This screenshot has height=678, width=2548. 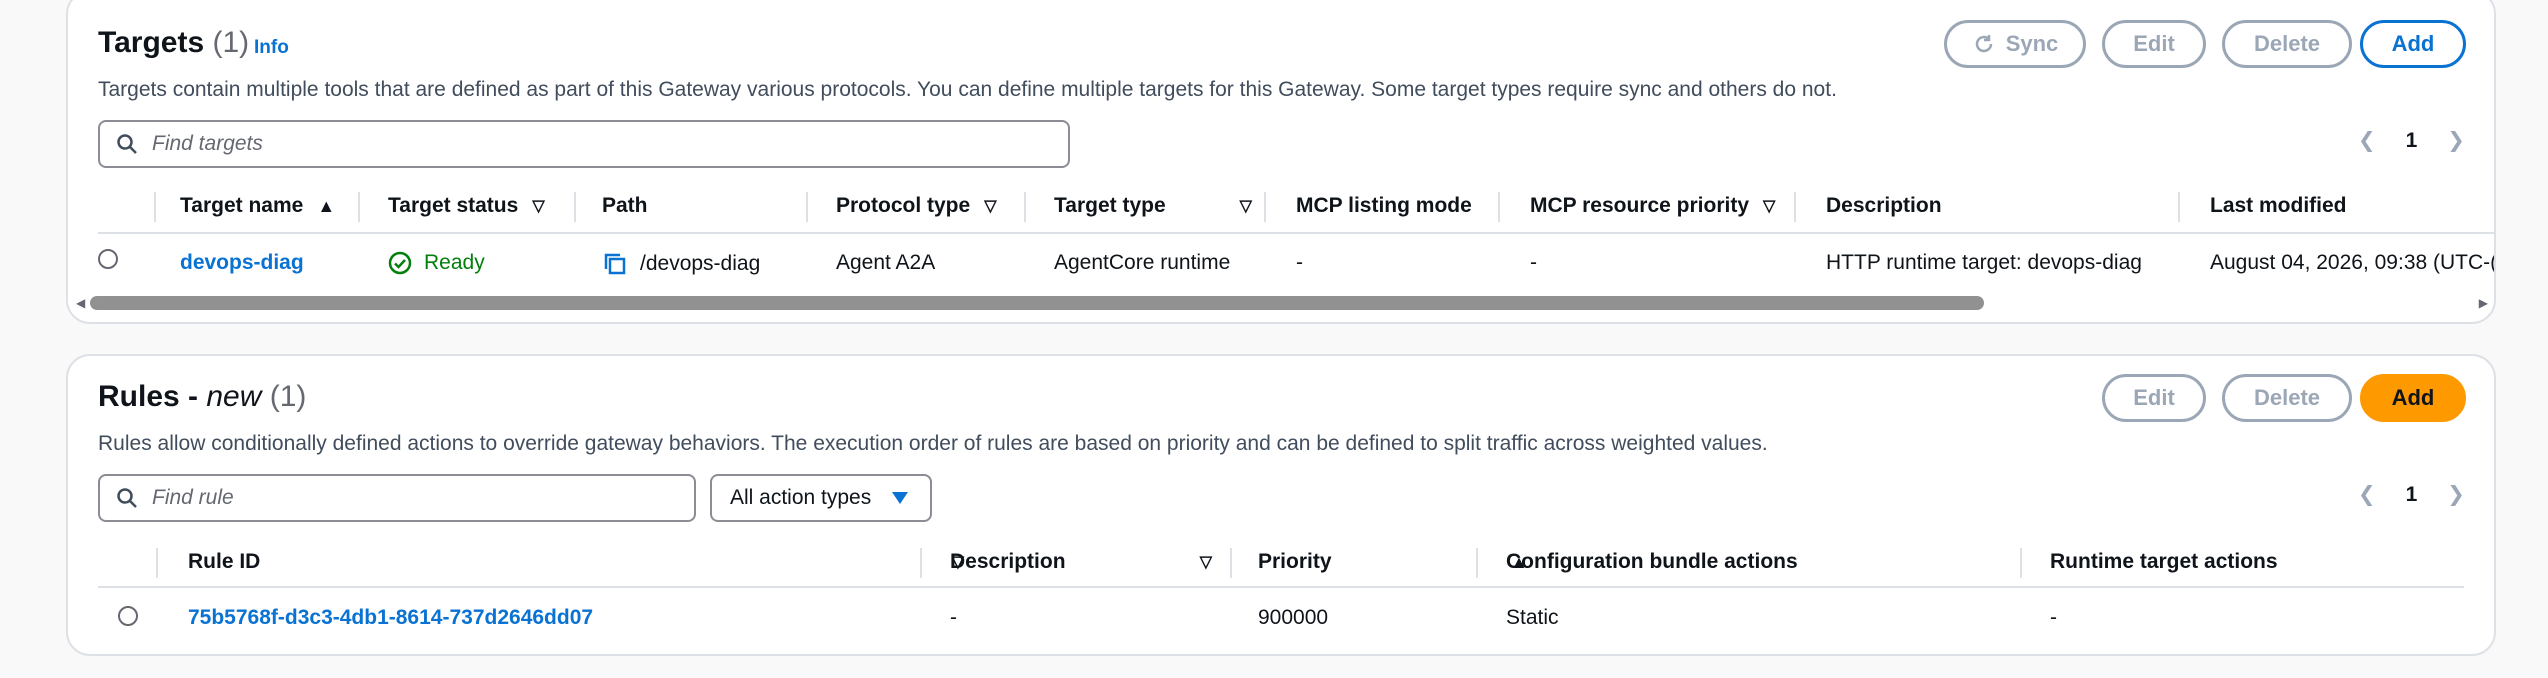 I want to click on col-label: Target name, so click(x=242, y=205).